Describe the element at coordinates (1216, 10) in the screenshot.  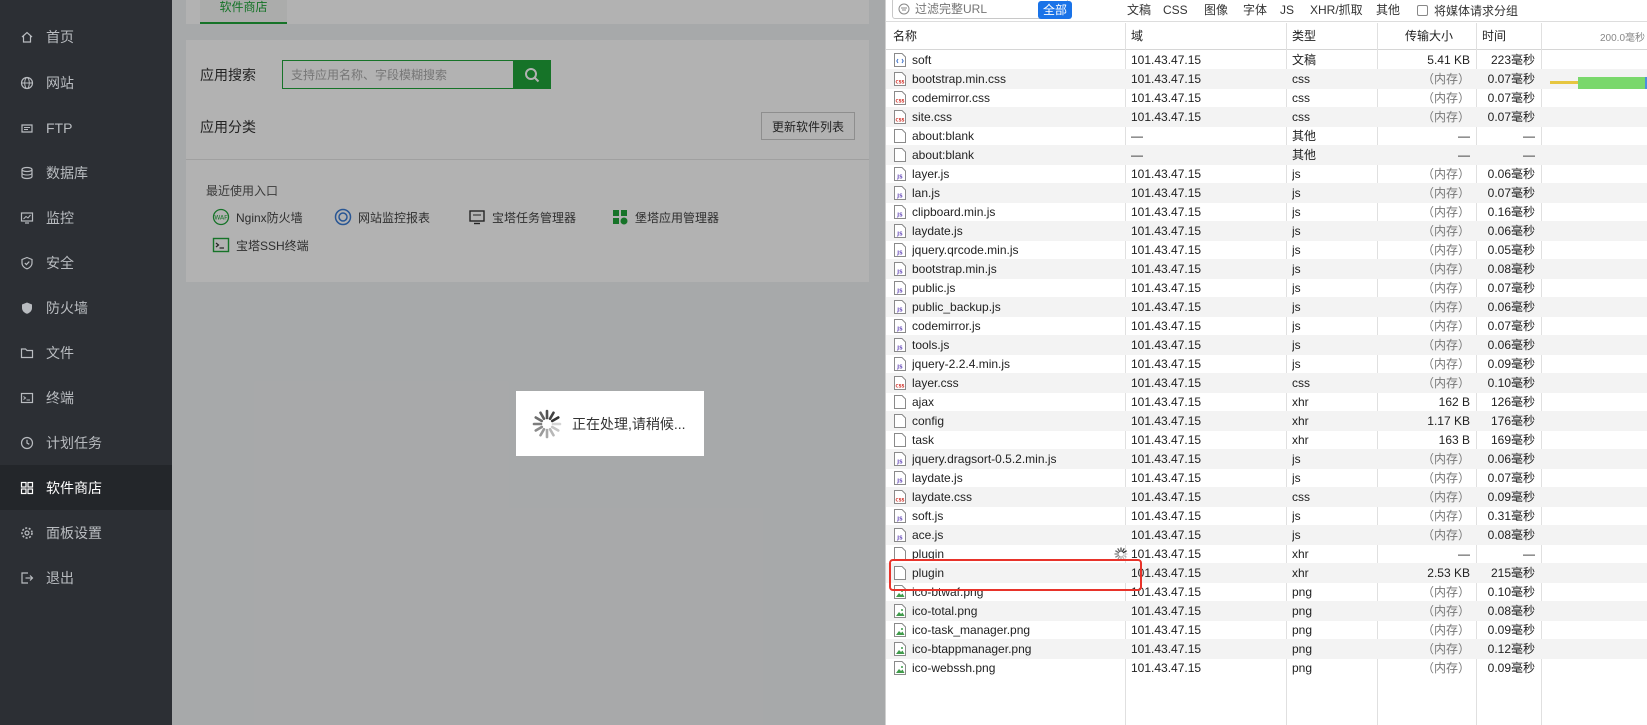
I see `filter-type-3: 图像` at that location.